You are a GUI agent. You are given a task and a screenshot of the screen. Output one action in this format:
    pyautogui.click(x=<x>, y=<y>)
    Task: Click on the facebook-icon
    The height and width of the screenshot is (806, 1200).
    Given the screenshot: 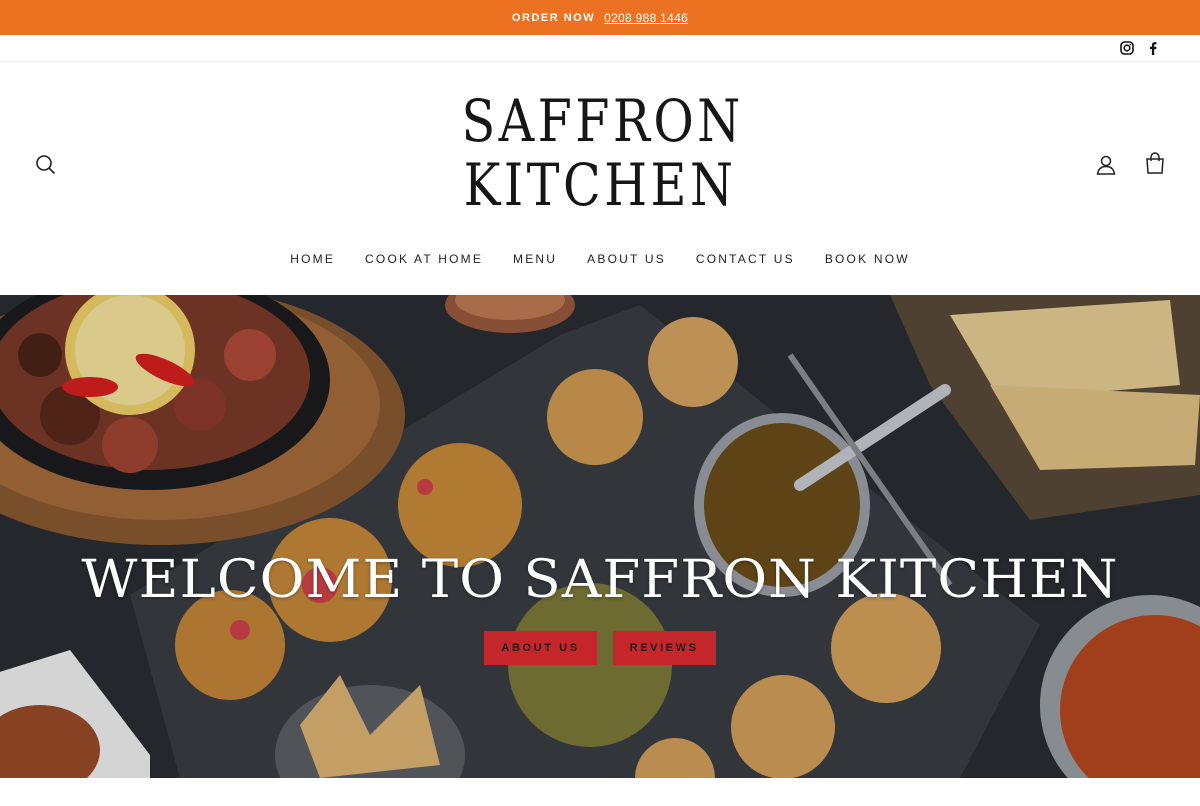 What is the action you would take?
    pyautogui.click(x=1153, y=48)
    